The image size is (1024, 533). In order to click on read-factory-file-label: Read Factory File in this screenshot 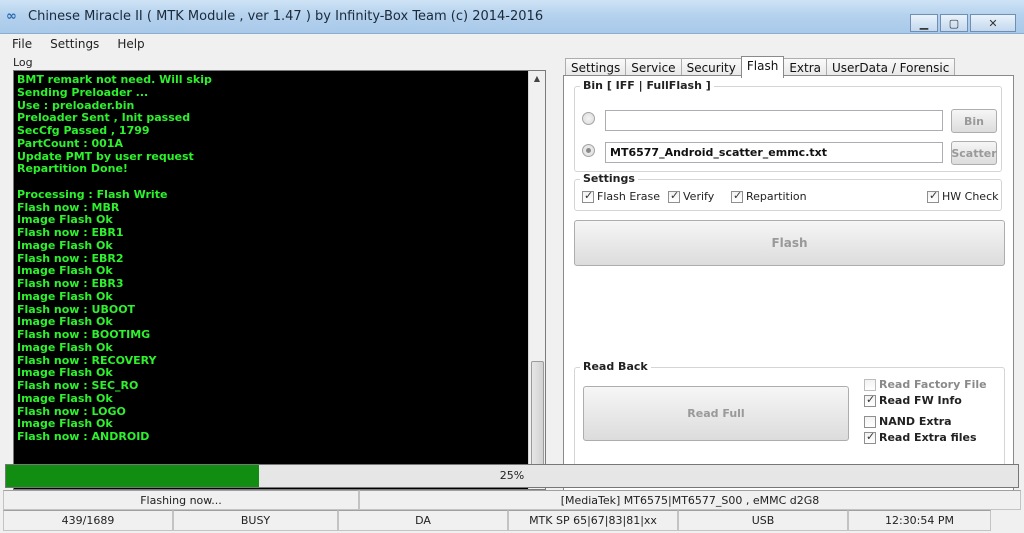, I will do `click(933, 384)`.